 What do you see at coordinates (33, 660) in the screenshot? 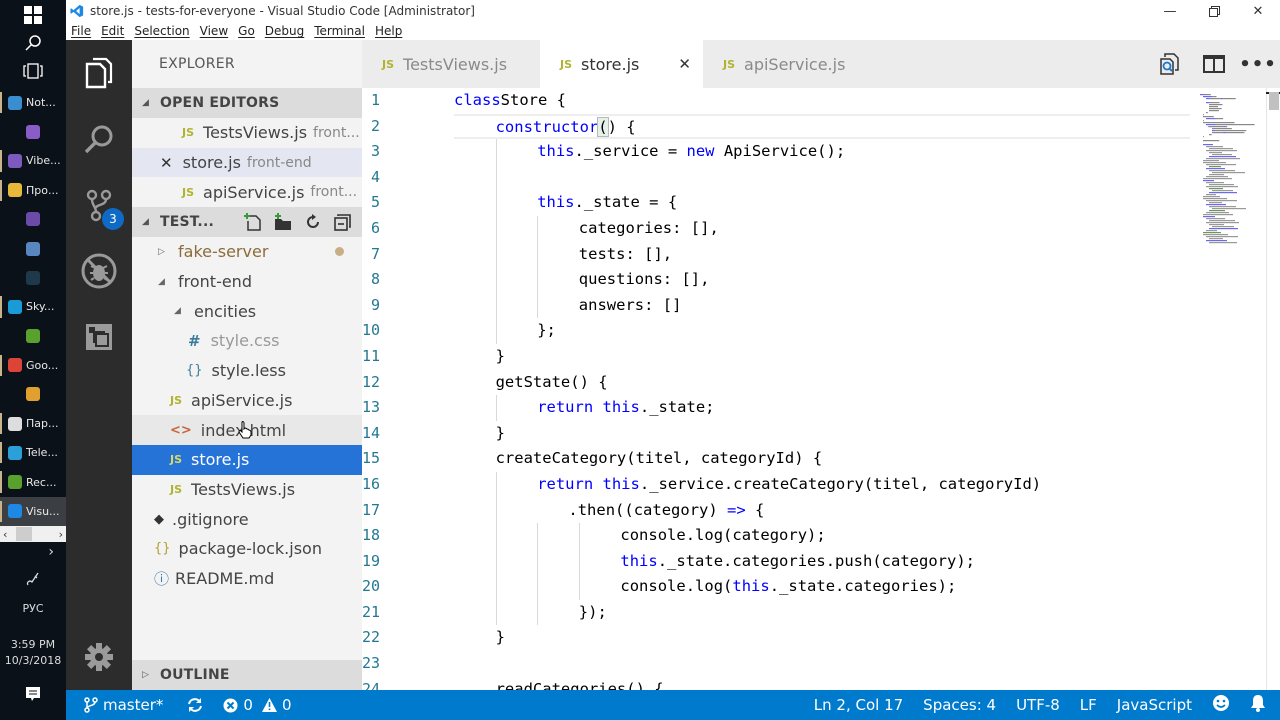
I see `clock-date: 10/3/2018` at bounding box center [33, 660].